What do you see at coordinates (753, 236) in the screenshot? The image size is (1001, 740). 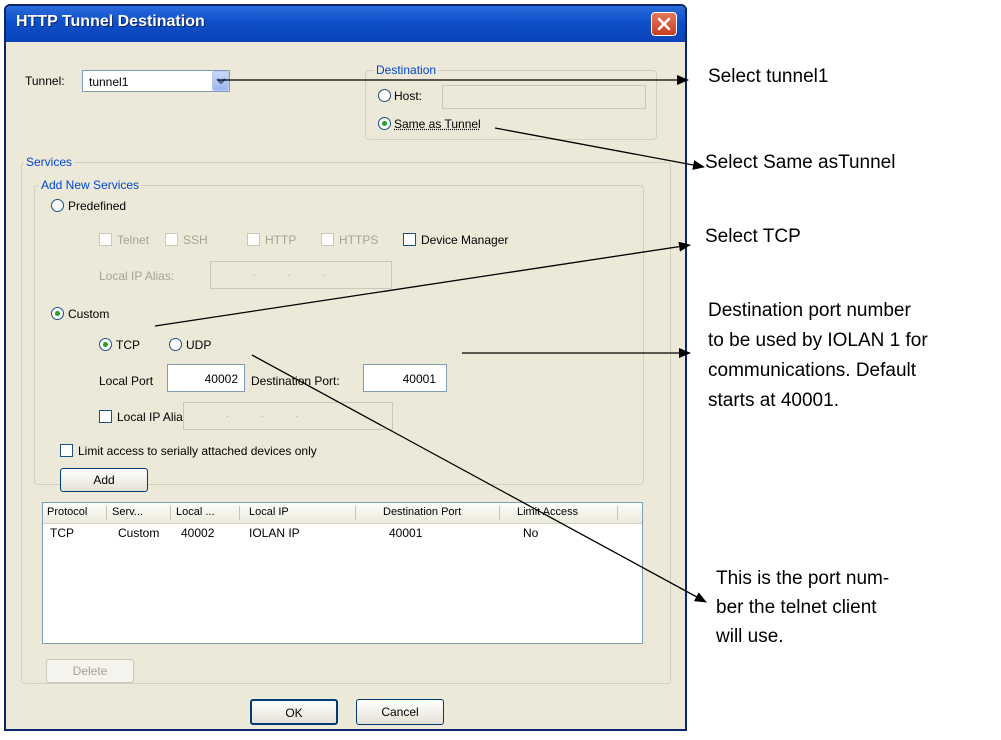 I see `annotation-select-tcp: Select TCP` at bounding box center [753, 236].